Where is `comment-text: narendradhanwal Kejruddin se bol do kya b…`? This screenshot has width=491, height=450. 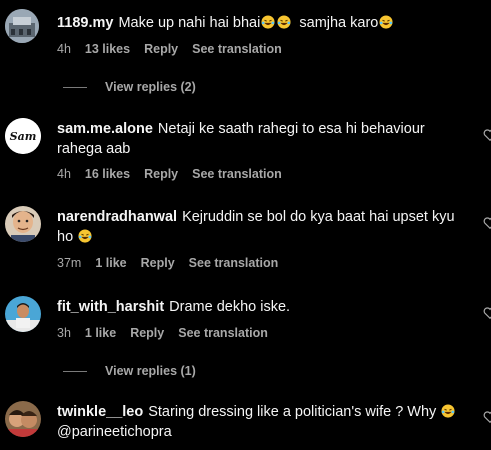 comment-text: narendradhanwal Kejruddin se bol do kya b… is located at coordinates (256, 227).